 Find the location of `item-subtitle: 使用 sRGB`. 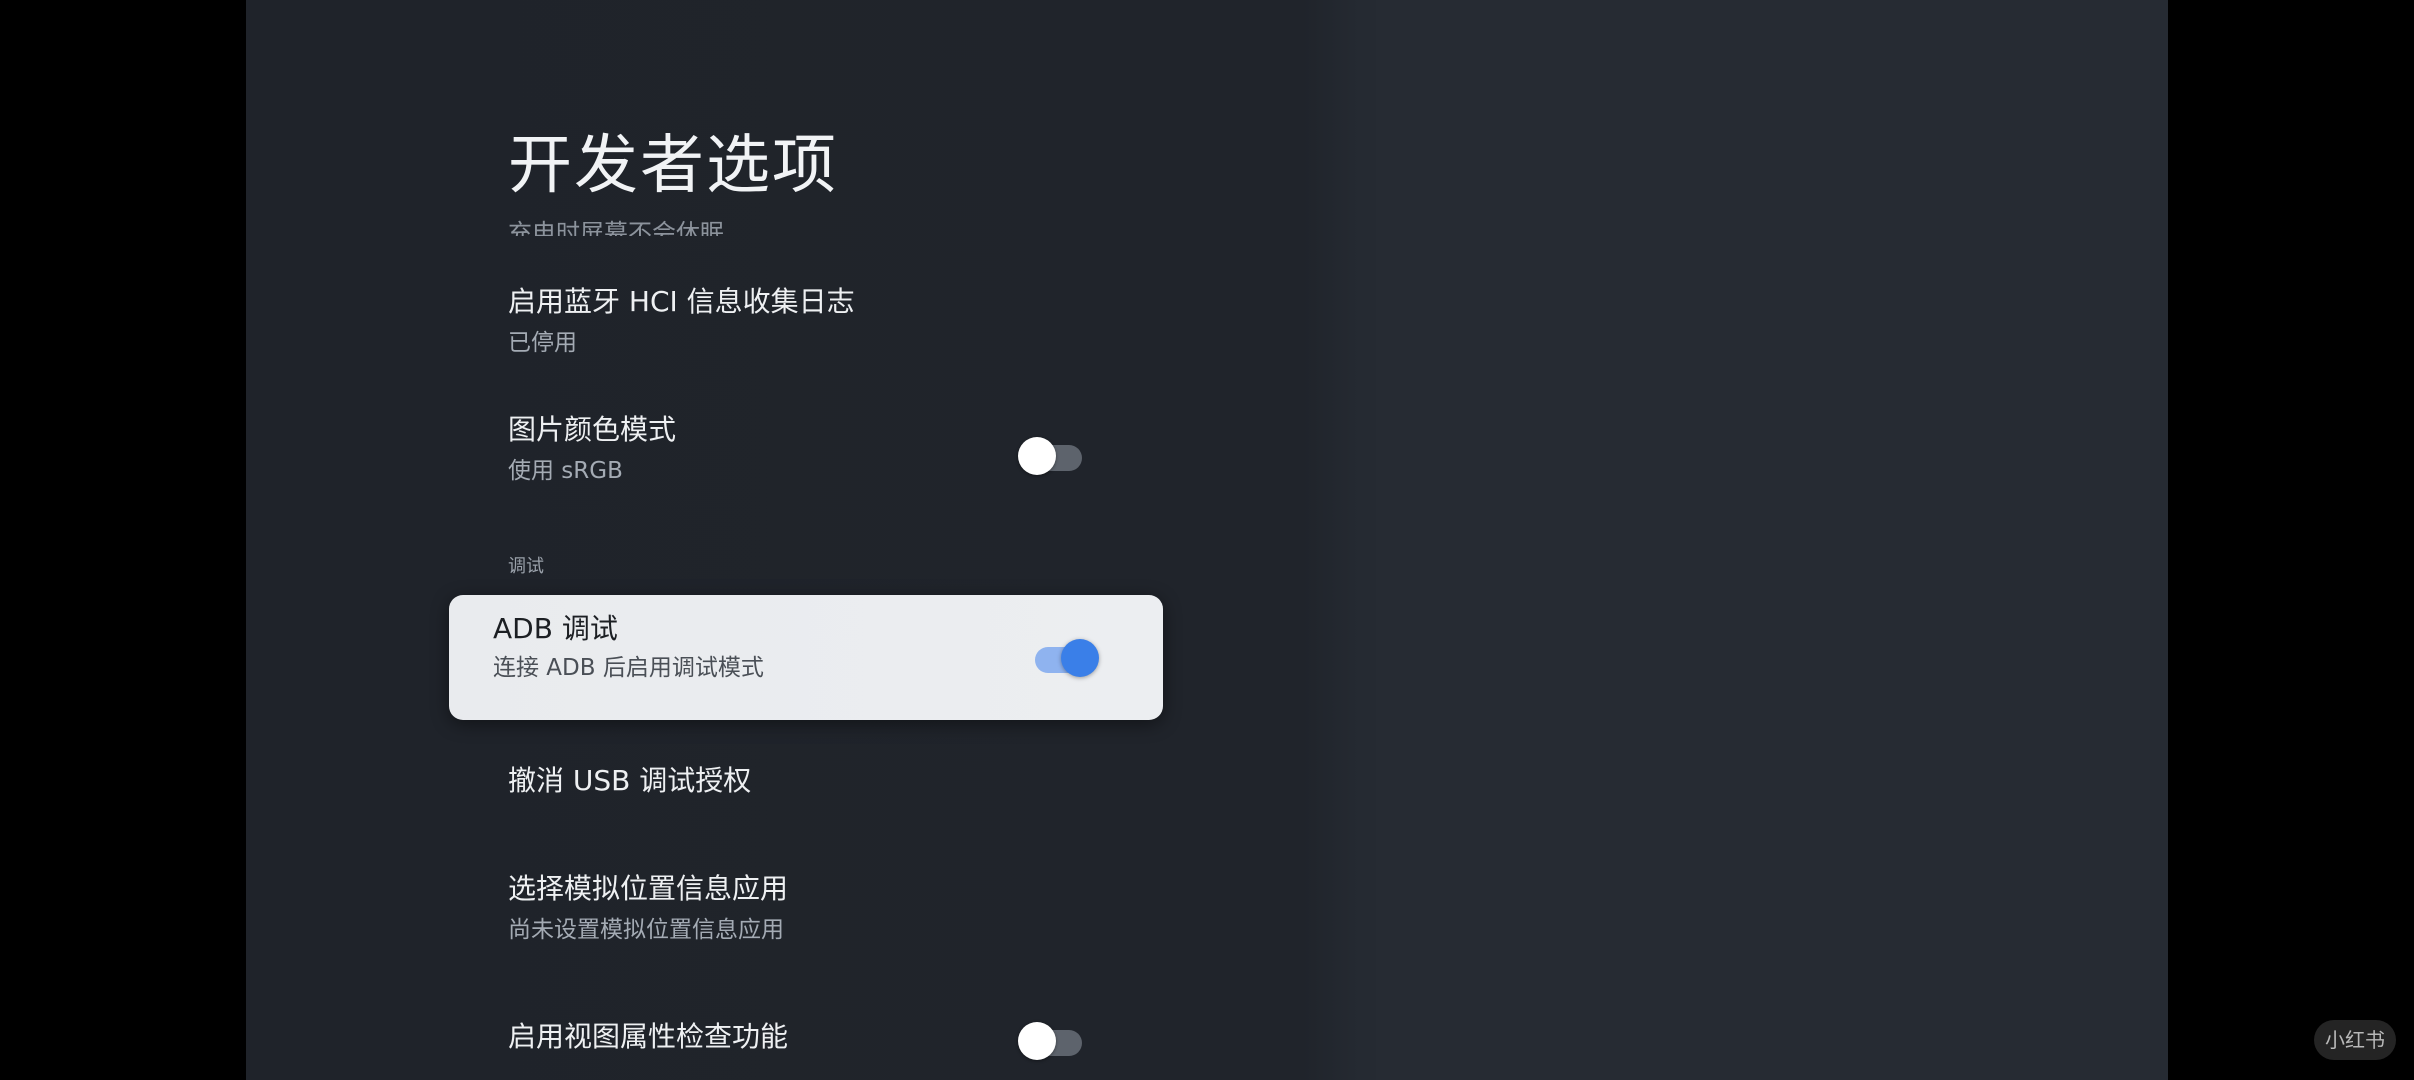

item-subtitle: 使用 sRGB is located at coordinates (565, 471).